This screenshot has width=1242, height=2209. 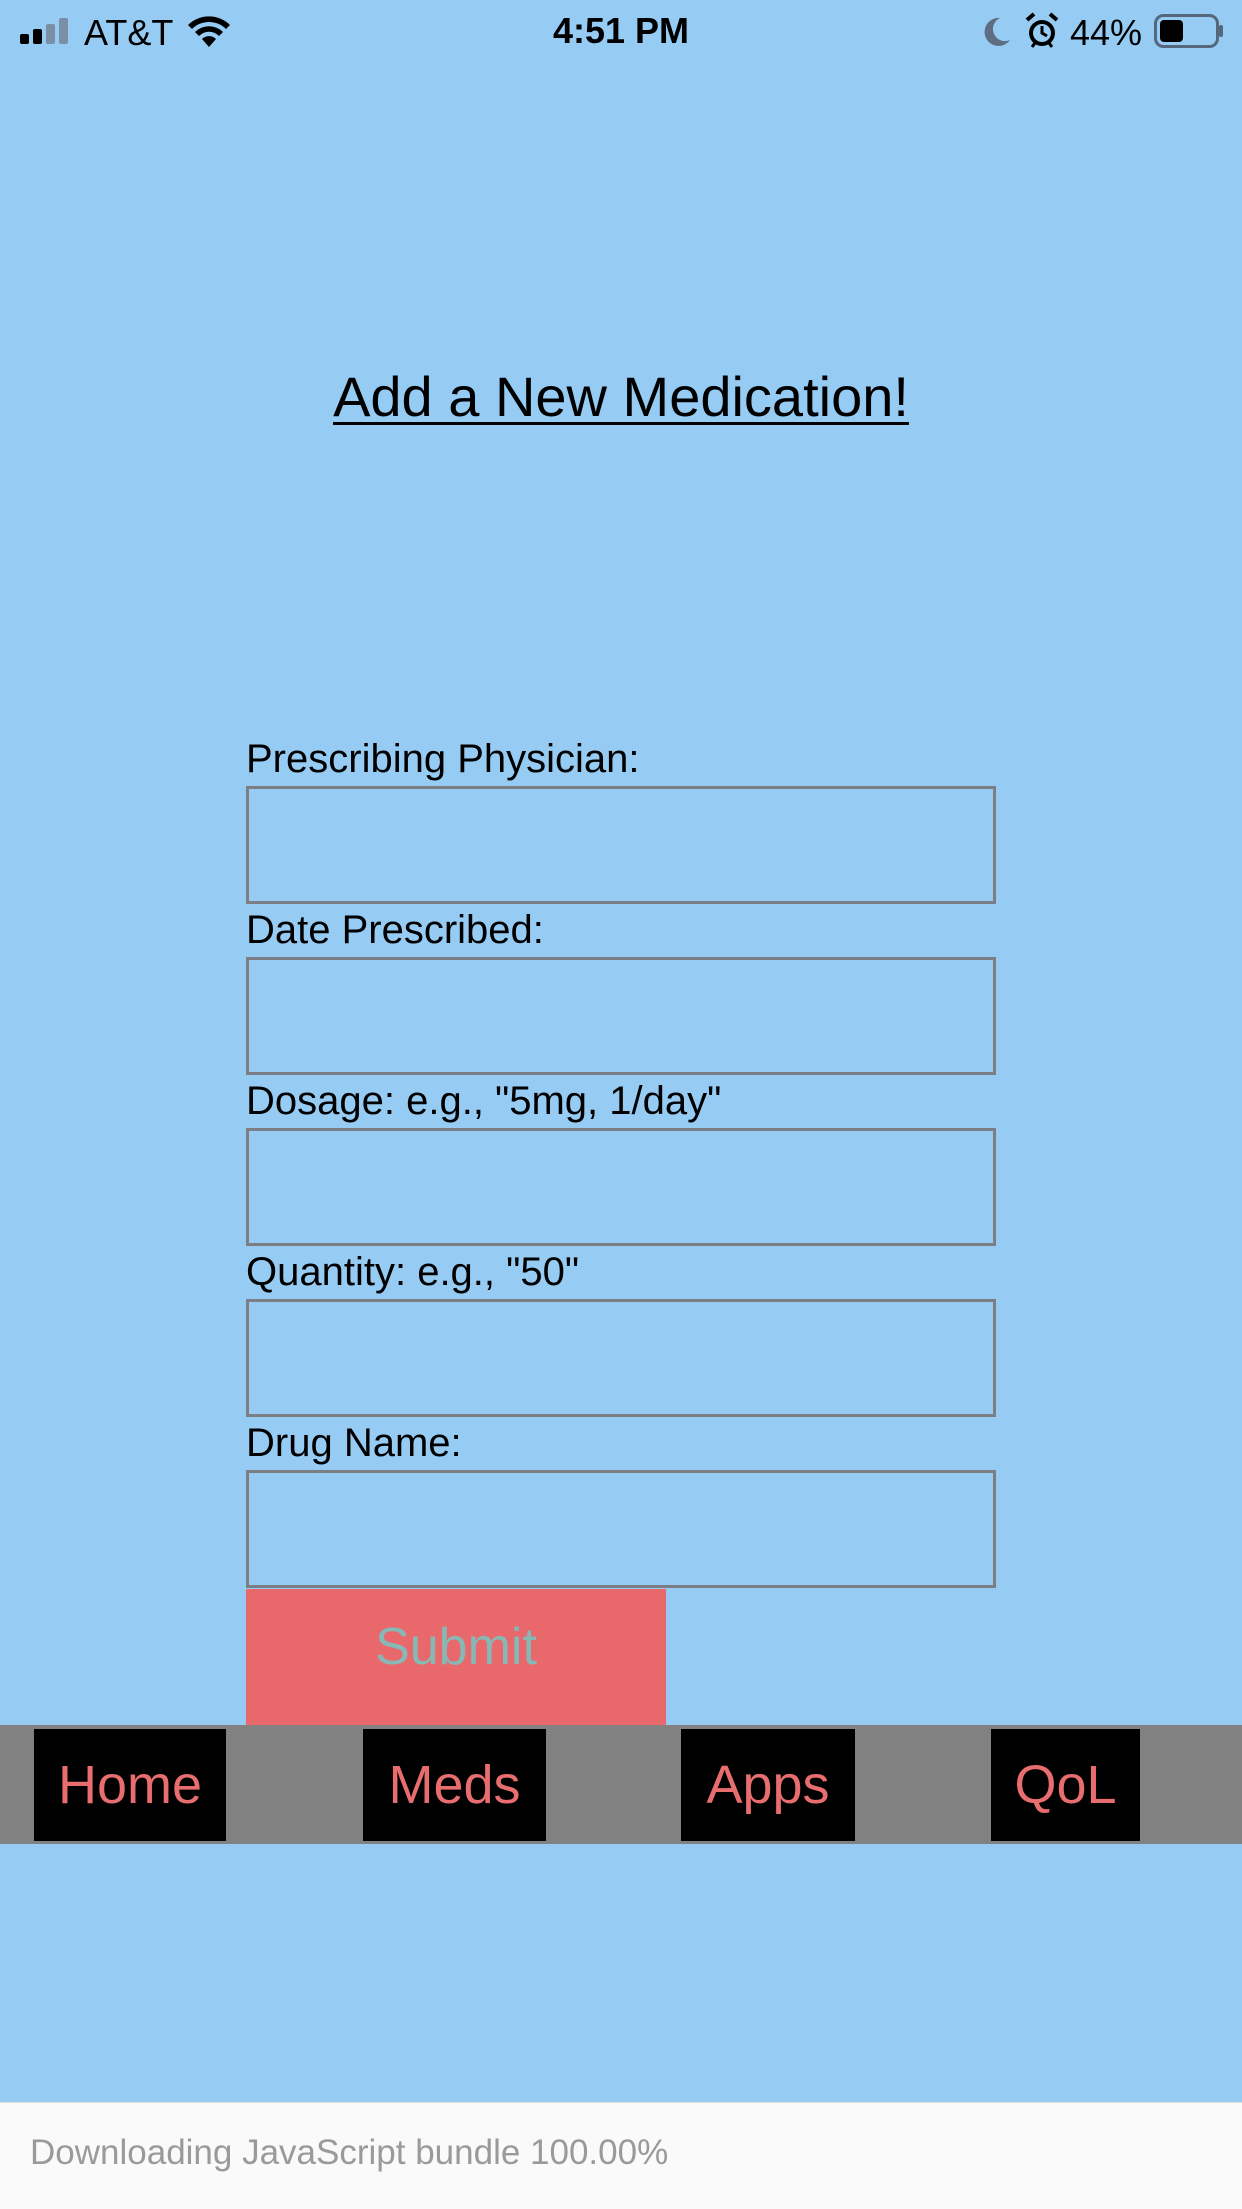 I want to click on nav-home-button: Home, so click(x=130, y=1785).